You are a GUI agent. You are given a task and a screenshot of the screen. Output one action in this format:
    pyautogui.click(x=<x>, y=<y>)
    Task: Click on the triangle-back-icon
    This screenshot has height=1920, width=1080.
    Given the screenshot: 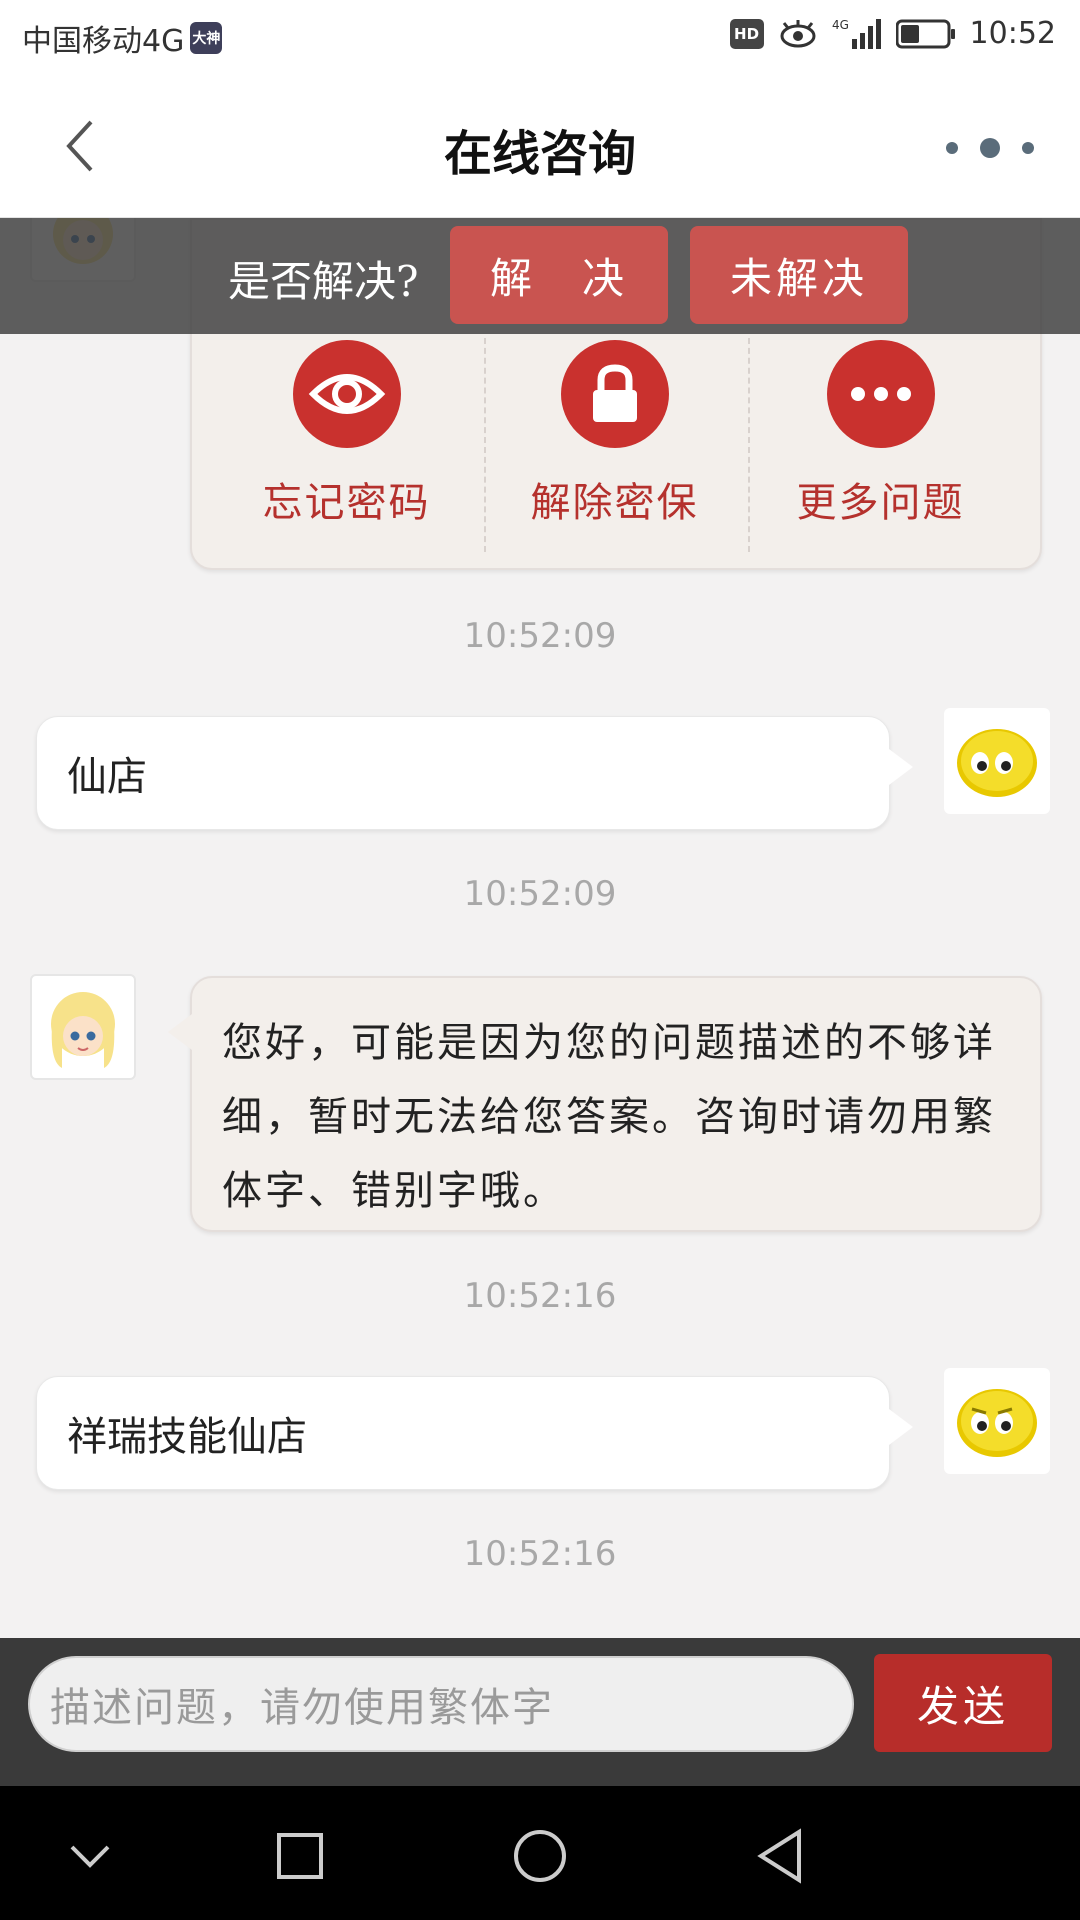 What is the action you would take?
    pyautogui.click(x=779, y=1856)
    